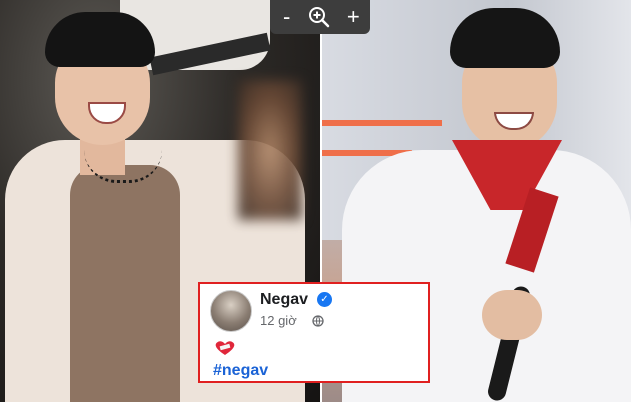  Describe the element at coordinates (382, 123) in the screenshot. I see `background-stripe` at that location.